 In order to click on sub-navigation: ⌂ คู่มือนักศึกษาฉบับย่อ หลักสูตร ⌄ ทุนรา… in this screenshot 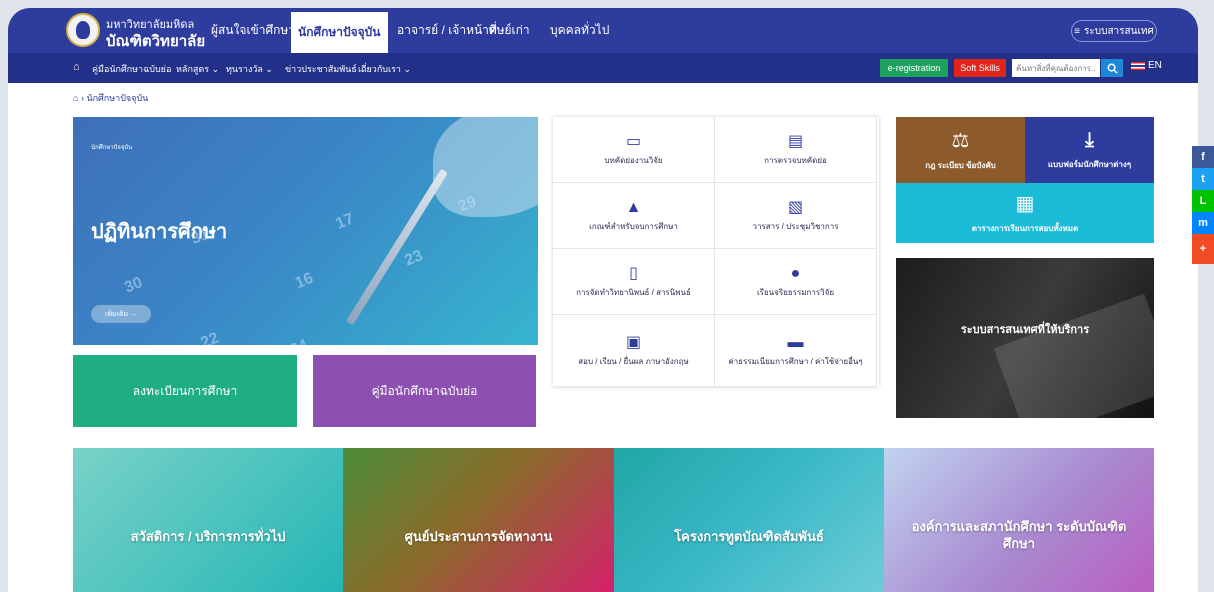, I will do `click(603, 68)`.